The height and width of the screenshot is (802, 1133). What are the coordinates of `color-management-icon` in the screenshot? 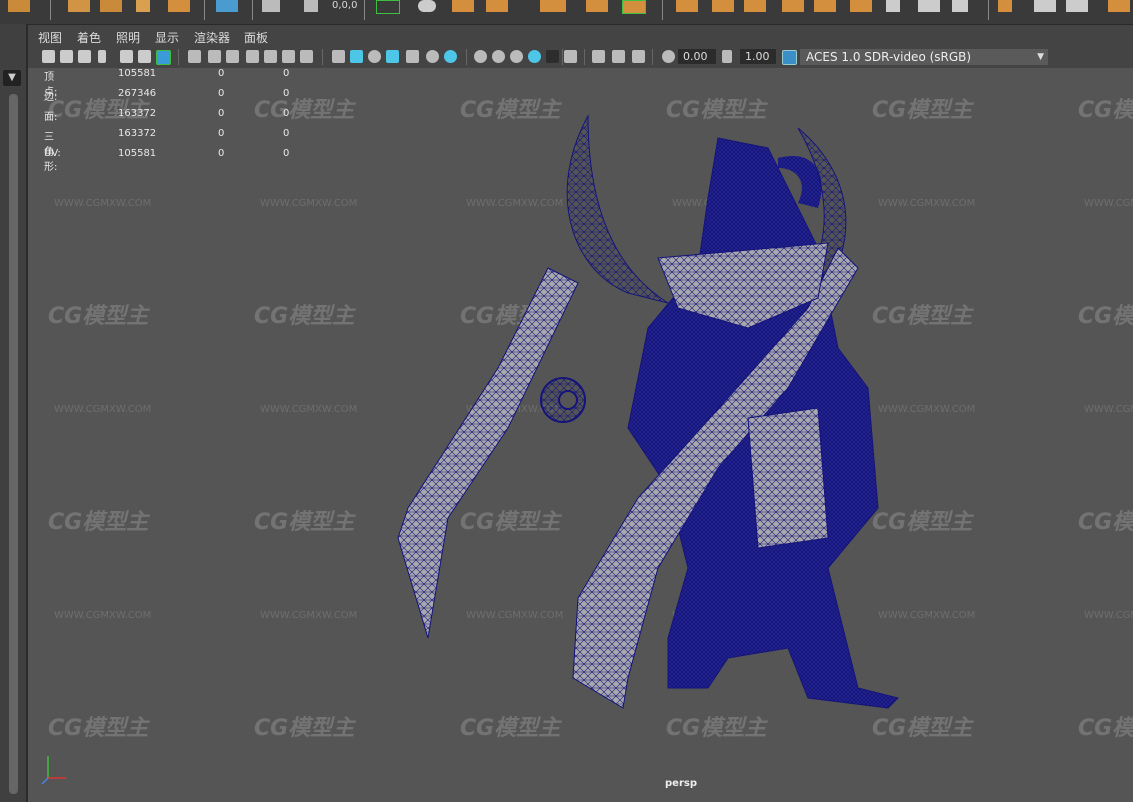 It's located at (789, 57).